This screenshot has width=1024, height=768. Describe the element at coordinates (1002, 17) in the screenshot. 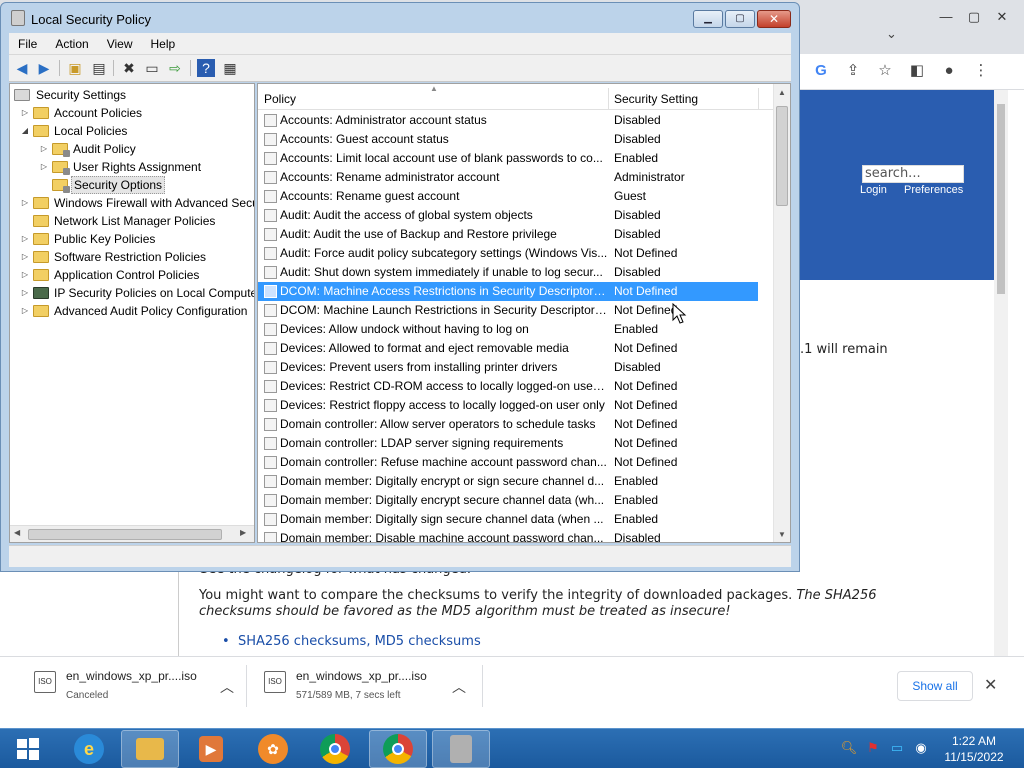

I see `close-icon: ✕` at that location.